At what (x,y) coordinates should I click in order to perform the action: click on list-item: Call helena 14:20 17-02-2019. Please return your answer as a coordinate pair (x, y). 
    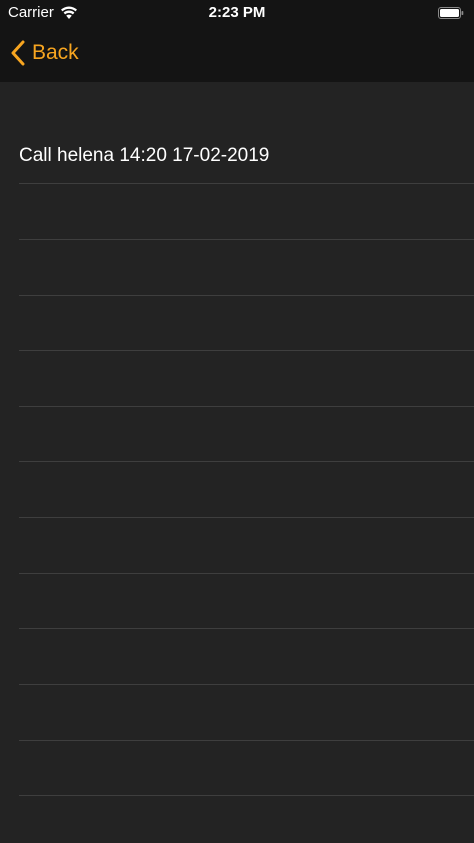
    Looking at the image, I should click on (246, 156).